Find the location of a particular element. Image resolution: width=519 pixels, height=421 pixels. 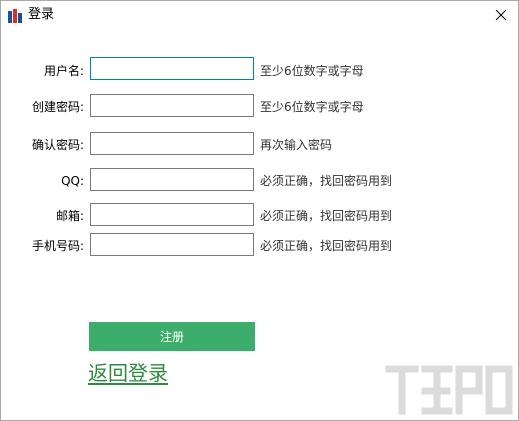

window-title: 登录 is located at coordinates (41, 14).